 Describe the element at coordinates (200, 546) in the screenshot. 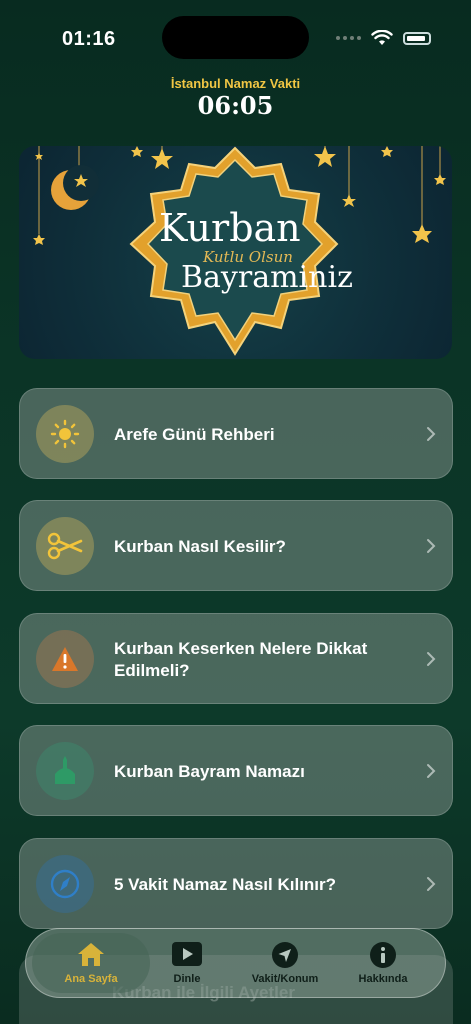

I see `menu-item-label: Kurban Nasıl Kesilir?` at that location.